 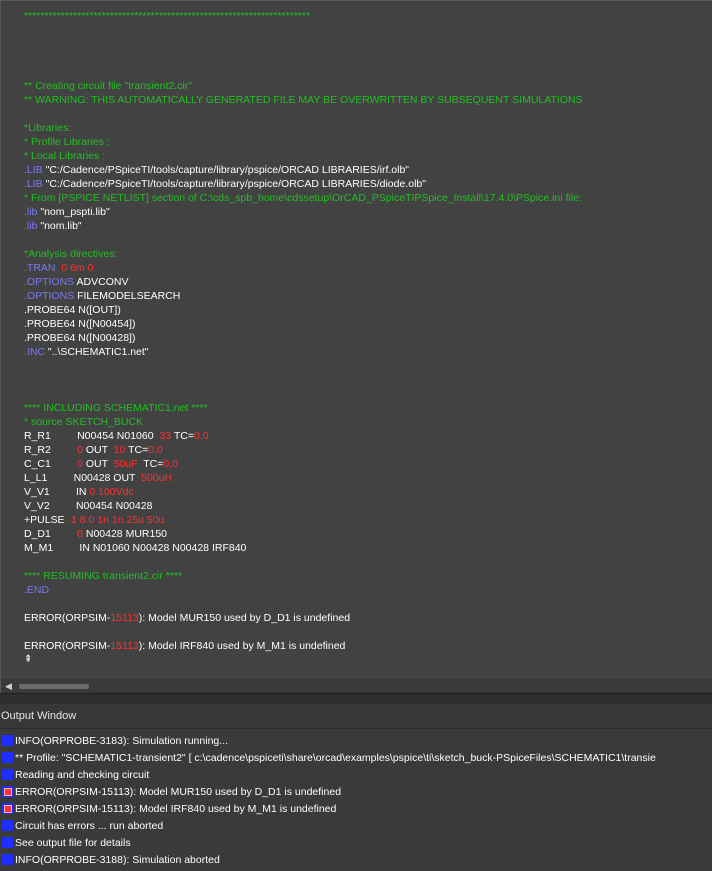 What do you see at coordinates (368, 422) in the screenshot?
I see `code-line: * source SKETCH_BUCK` at bounding box center [368, 422].